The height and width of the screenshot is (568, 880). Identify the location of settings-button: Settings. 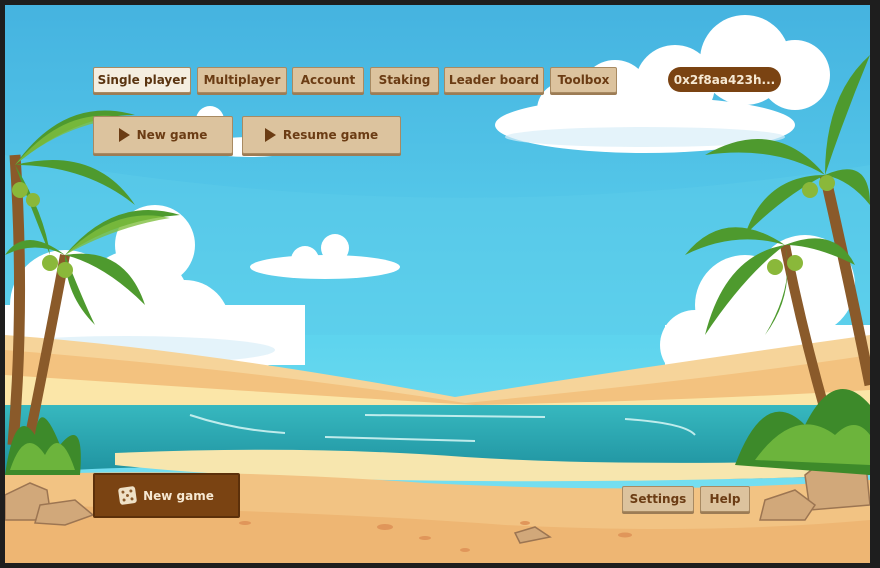
(658, 499).